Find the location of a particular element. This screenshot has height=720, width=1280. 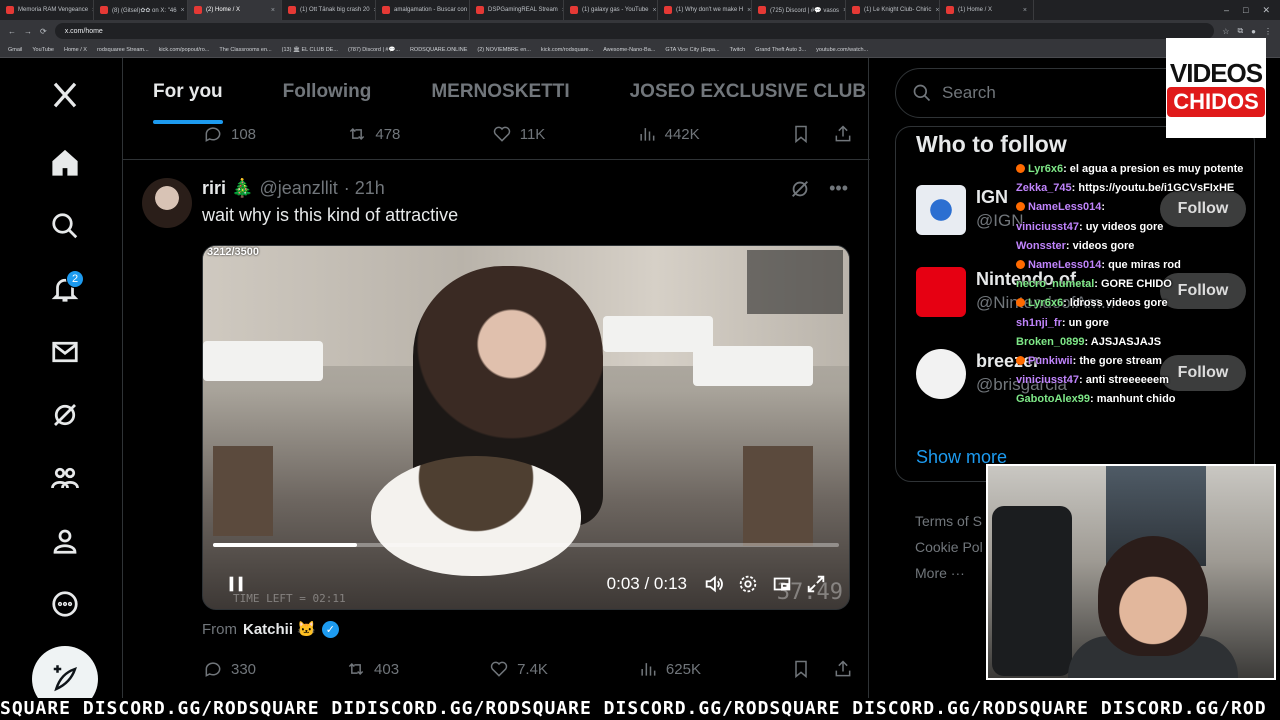

share-icon is located at coordinates (843, 668).